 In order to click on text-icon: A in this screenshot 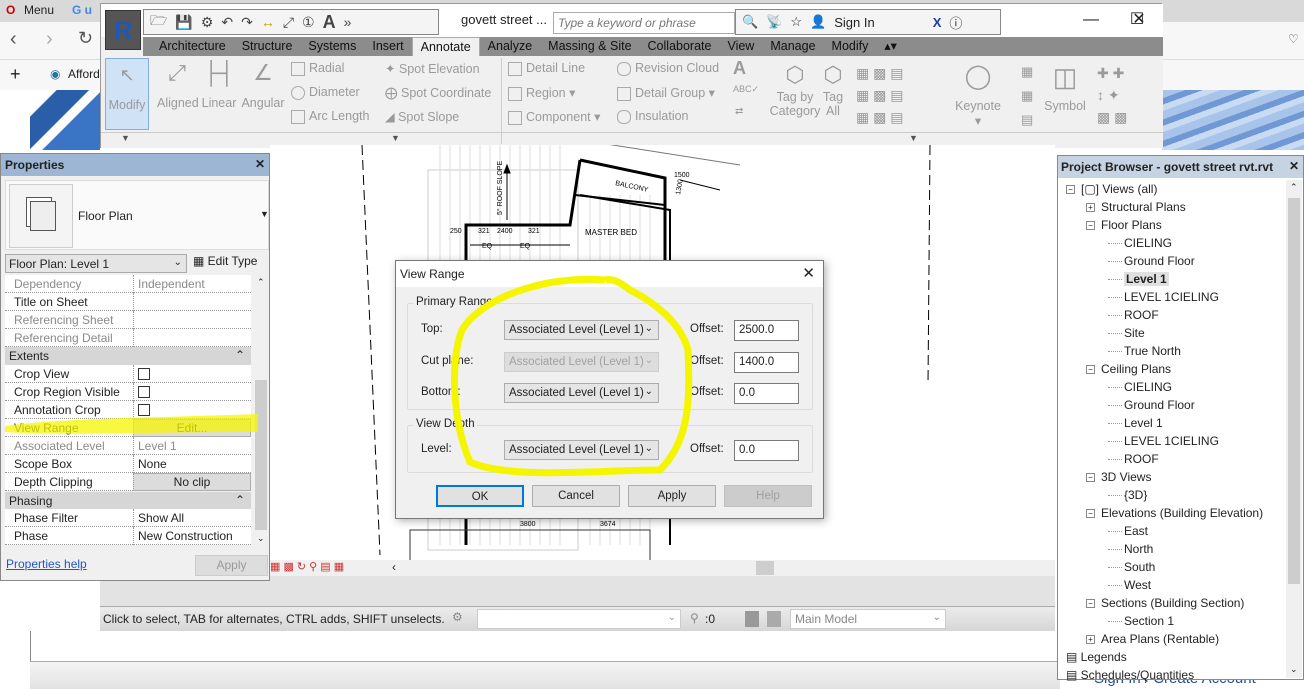, I will do `click(329, 22)`.